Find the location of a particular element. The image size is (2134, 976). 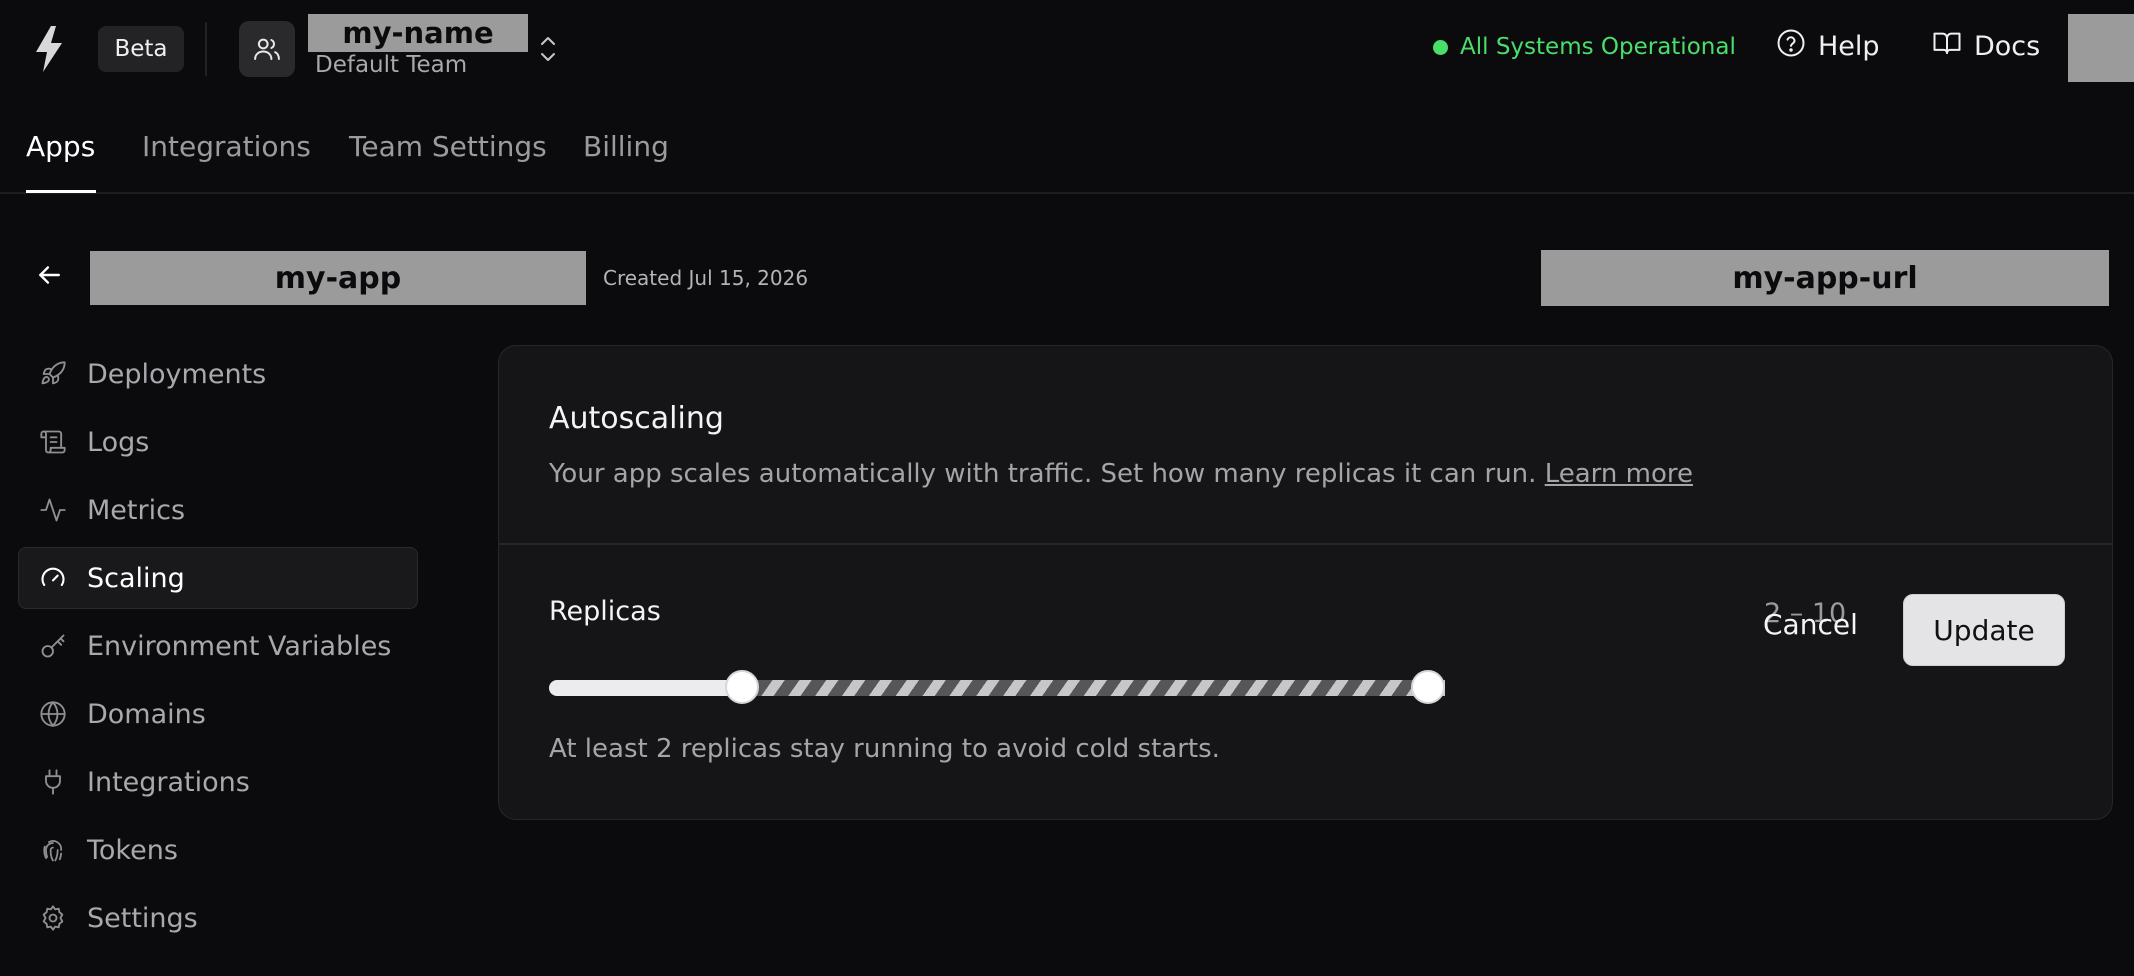

sidebar-item-label: Logs is located at coordinates (118, 442).